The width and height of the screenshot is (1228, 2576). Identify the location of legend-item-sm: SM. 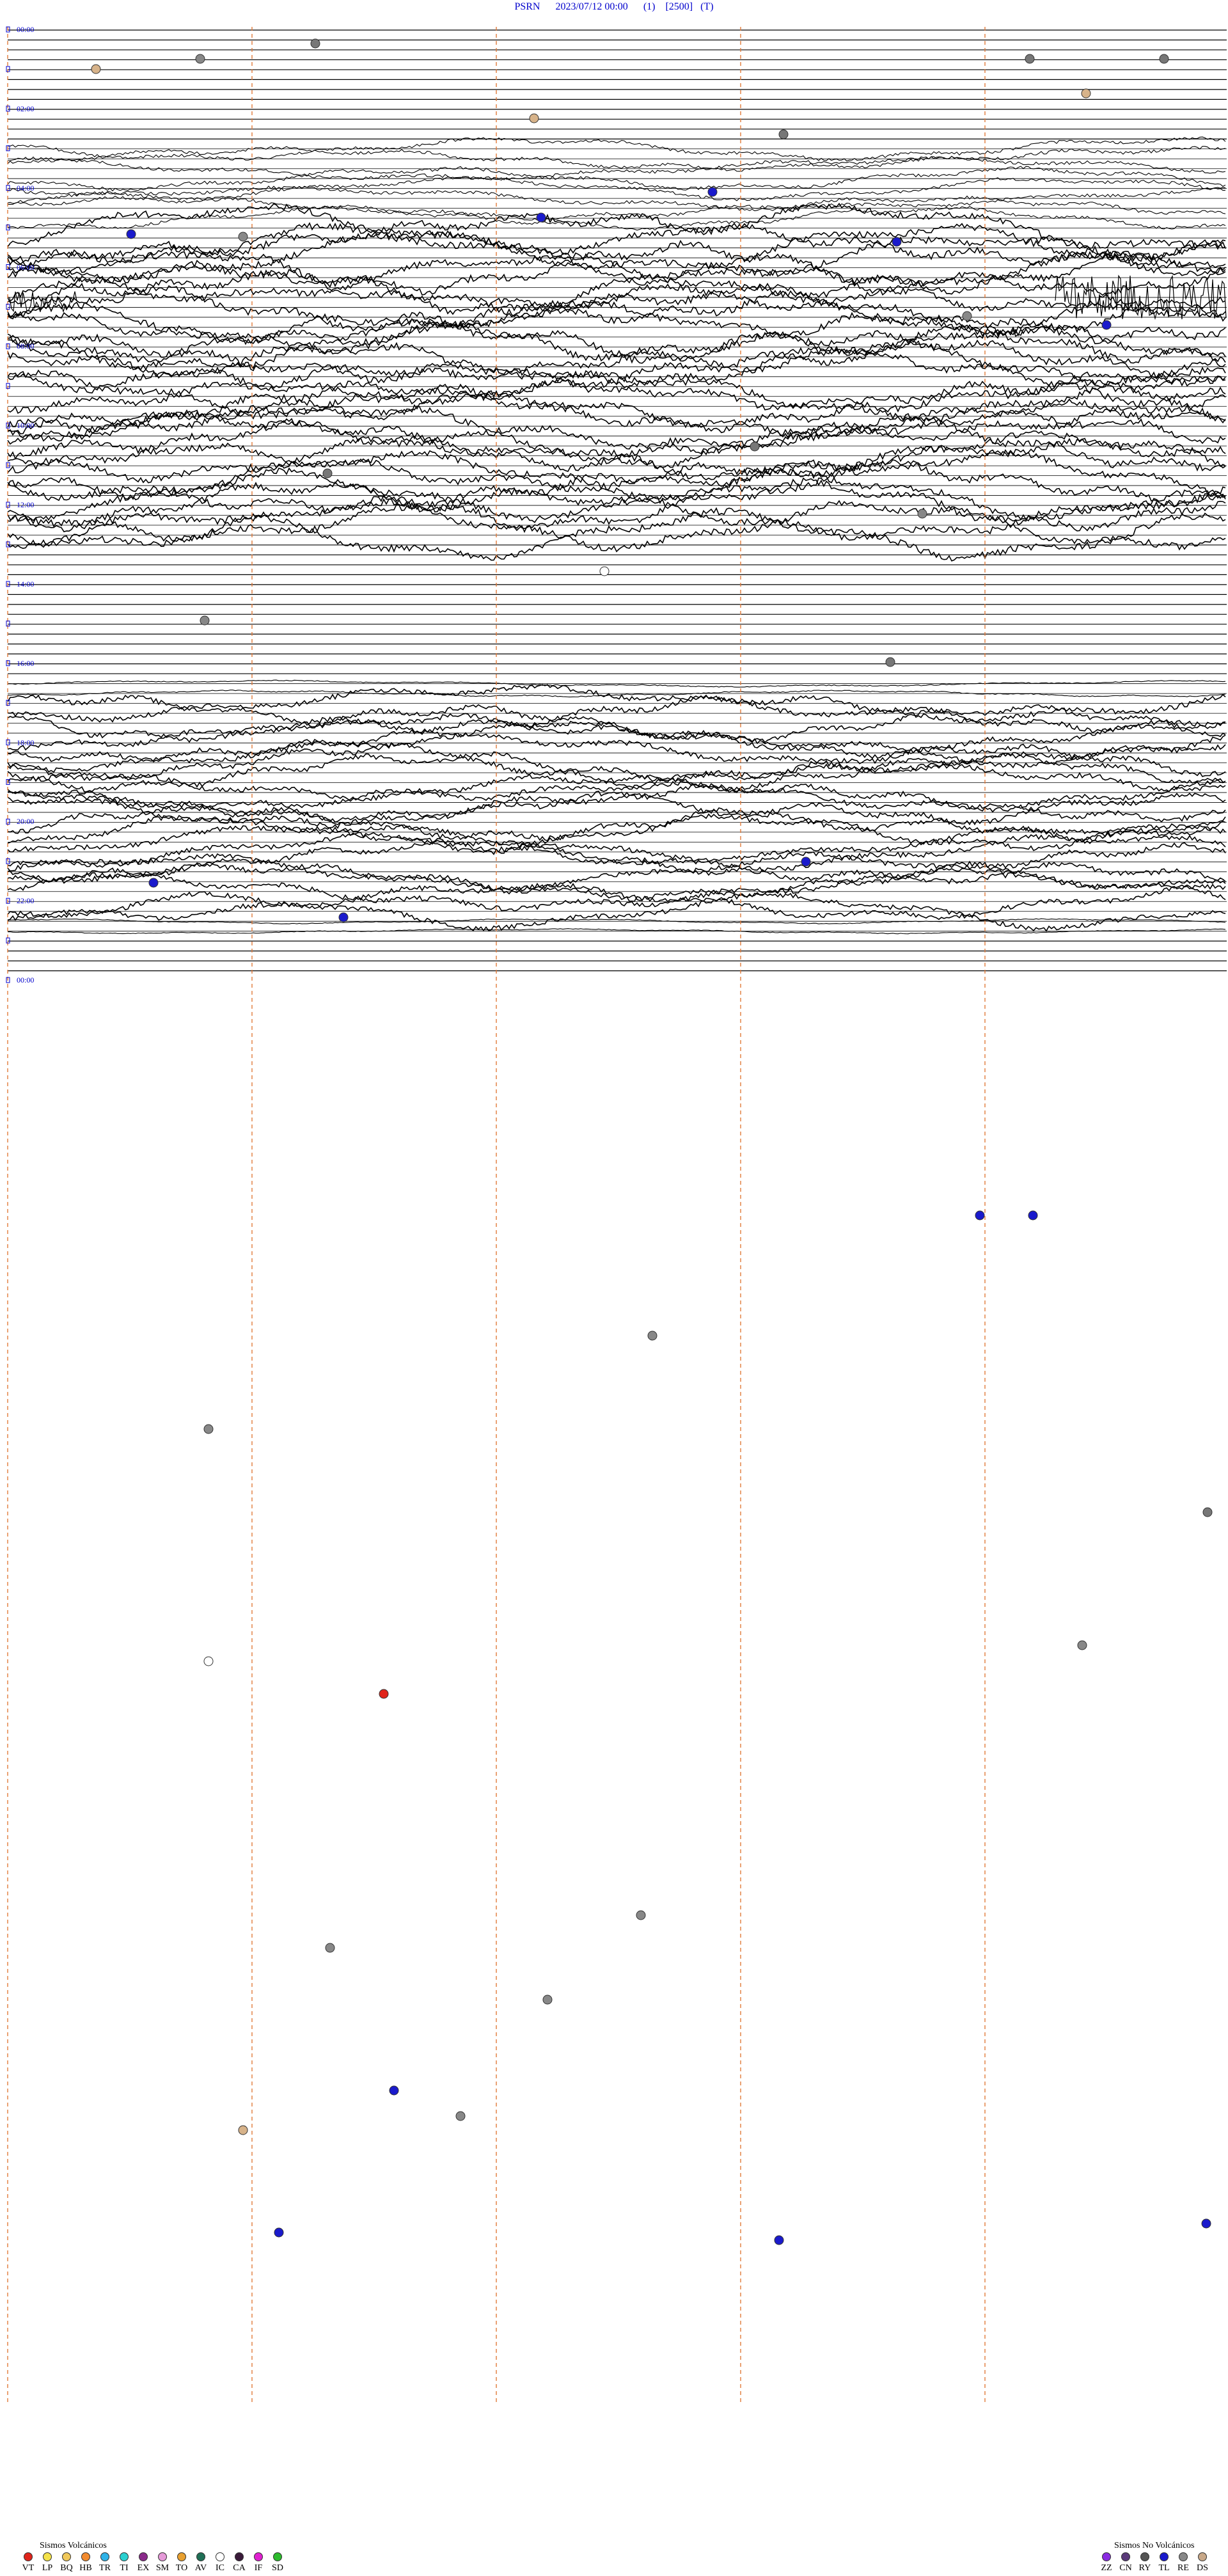
(162, 2562).